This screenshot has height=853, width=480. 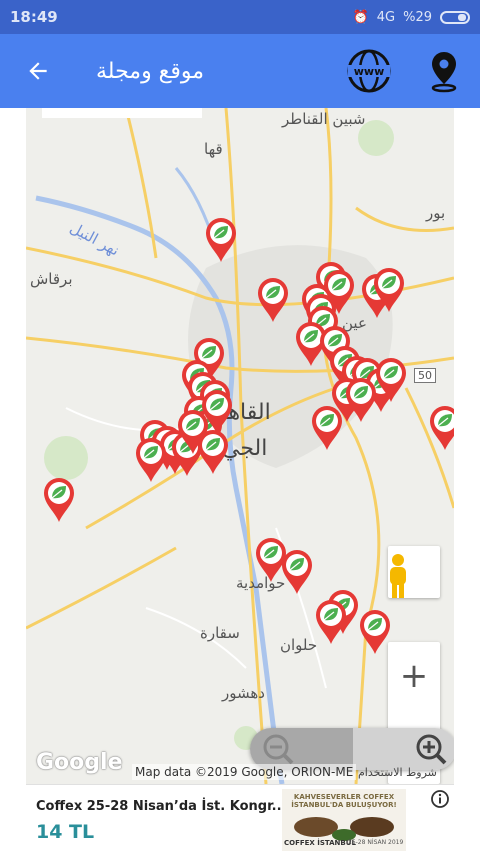 I want to click on map-label-barqash: برقاش, so click(x=51, y=279).